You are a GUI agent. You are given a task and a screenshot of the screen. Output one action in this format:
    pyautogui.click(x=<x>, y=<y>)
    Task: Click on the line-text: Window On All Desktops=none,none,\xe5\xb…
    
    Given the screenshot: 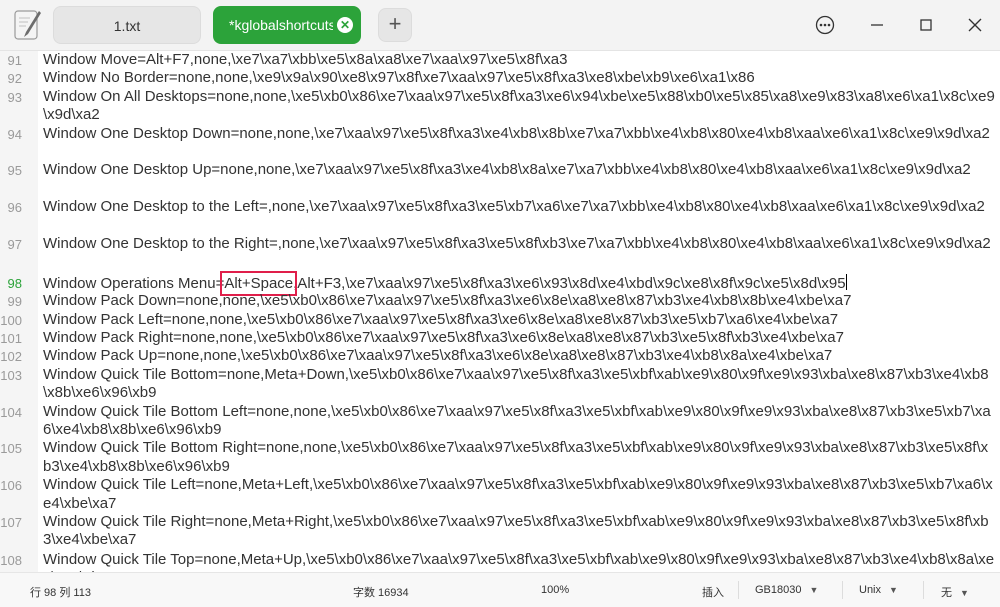 What is the action you would take?
    pyautogui.click(x=519, y=105)
    